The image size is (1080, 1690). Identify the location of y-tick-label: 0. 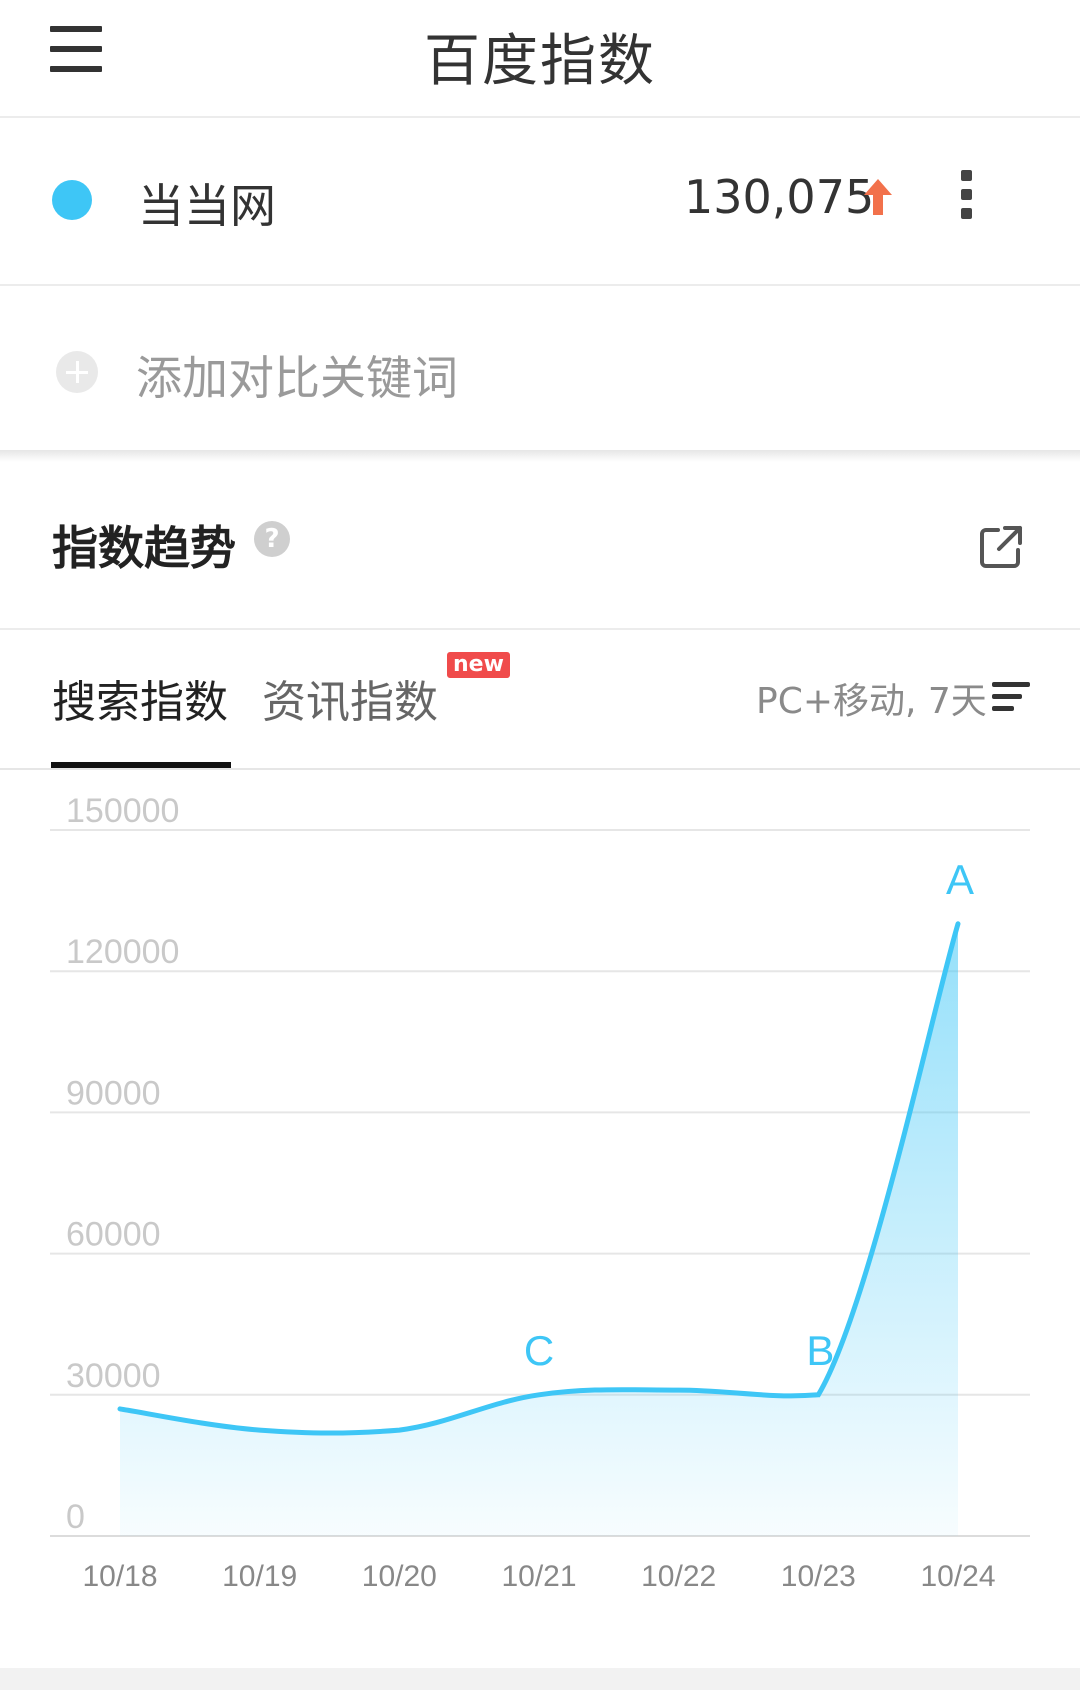
(75, 1517).